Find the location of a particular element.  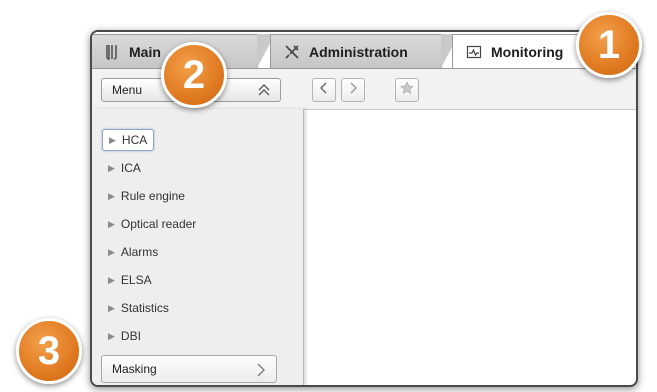

tab-administration: Administration is located at coordinates (364, 51).